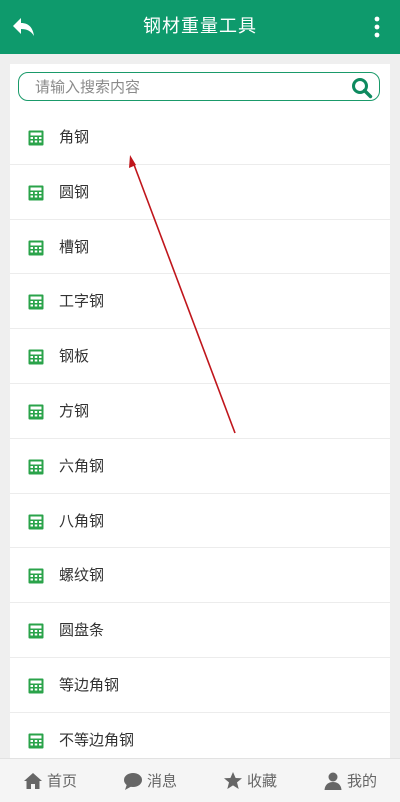  Describe the element at coordinates (32, 780) in the screenshot. I see `home-icon` at that location.